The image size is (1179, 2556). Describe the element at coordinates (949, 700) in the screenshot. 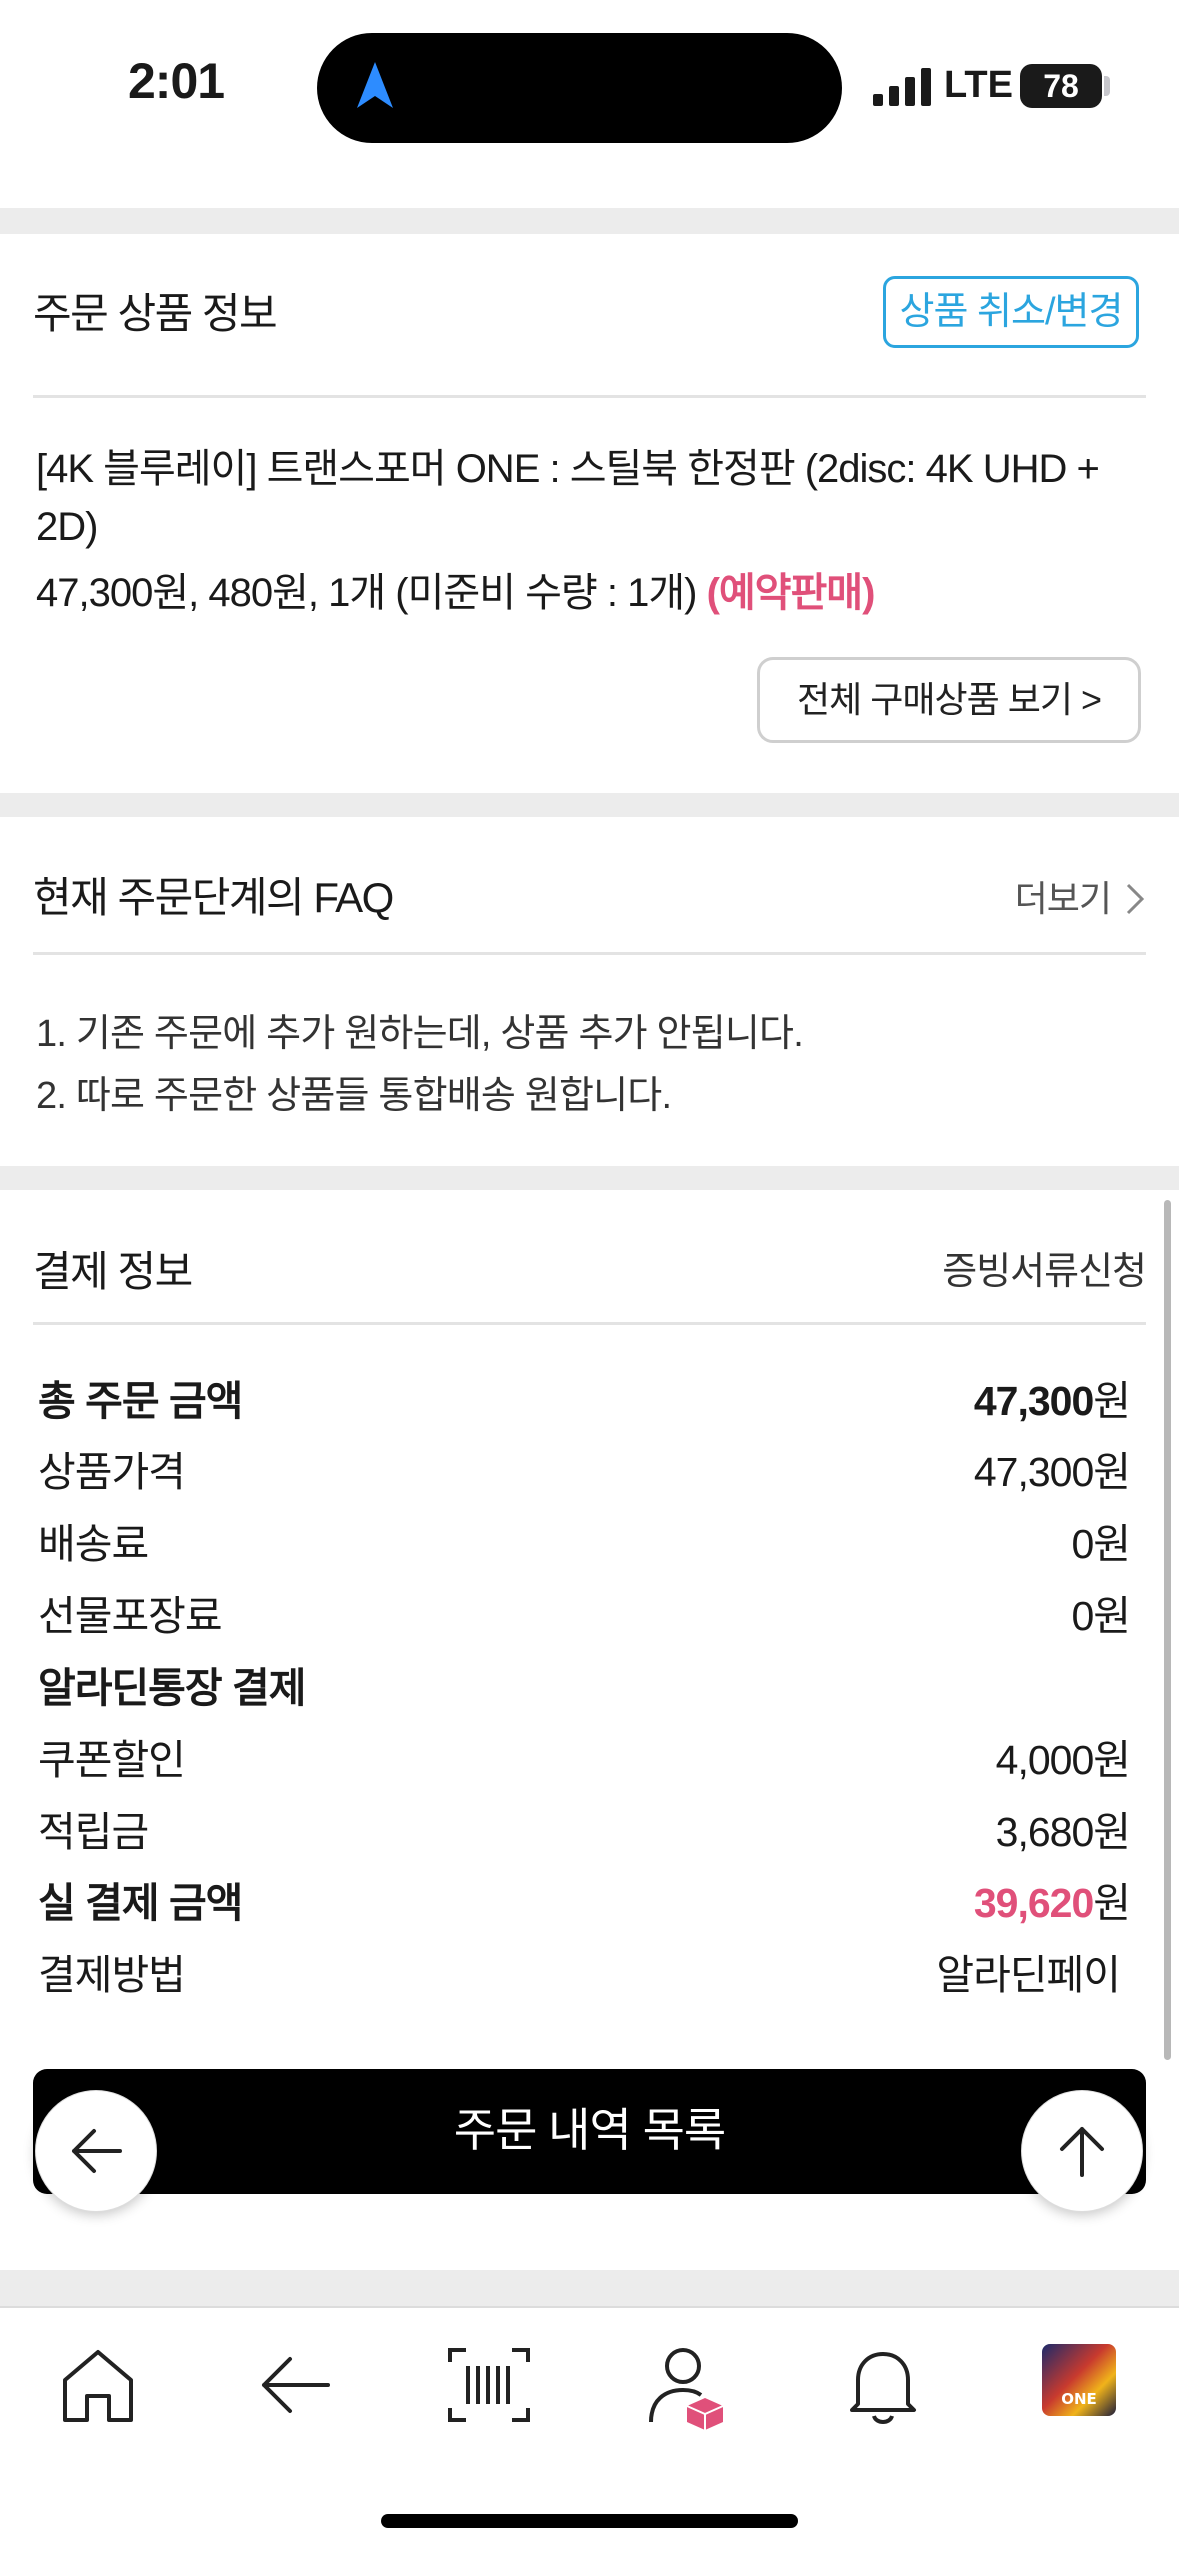

I see `view-all-products-button: 전체 구매상품 보기 >` at that location.